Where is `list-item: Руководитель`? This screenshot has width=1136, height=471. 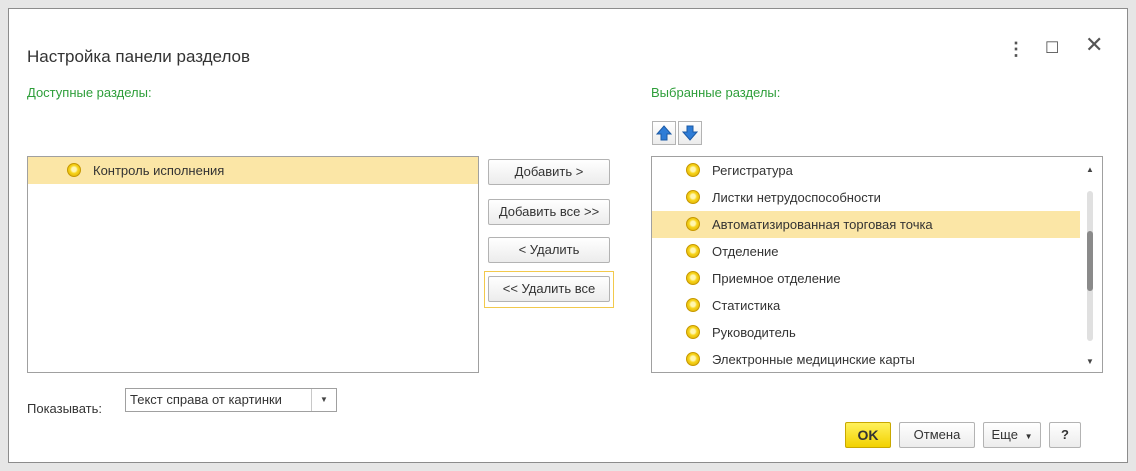 list-item: Руководитель is located at coordinates (877, 332).